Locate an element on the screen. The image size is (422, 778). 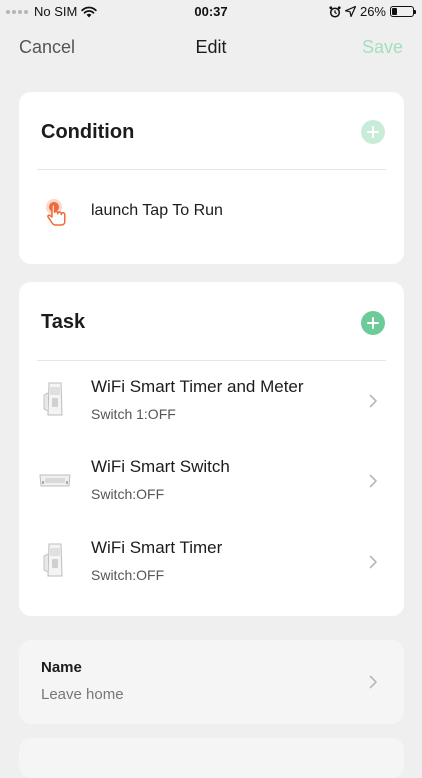
task-row: WiFi Smart Switch Switch:OFF is located at coordinates (211, 481).